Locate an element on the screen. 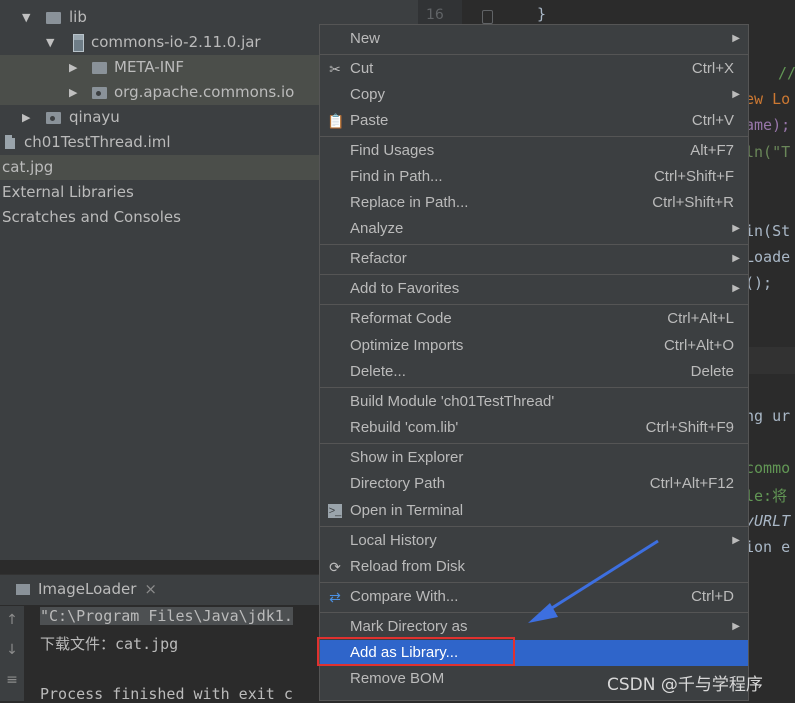 This screenshot has height=703, width=795. tree-item-label: cat.jpg is located at coordinates (28, 167).